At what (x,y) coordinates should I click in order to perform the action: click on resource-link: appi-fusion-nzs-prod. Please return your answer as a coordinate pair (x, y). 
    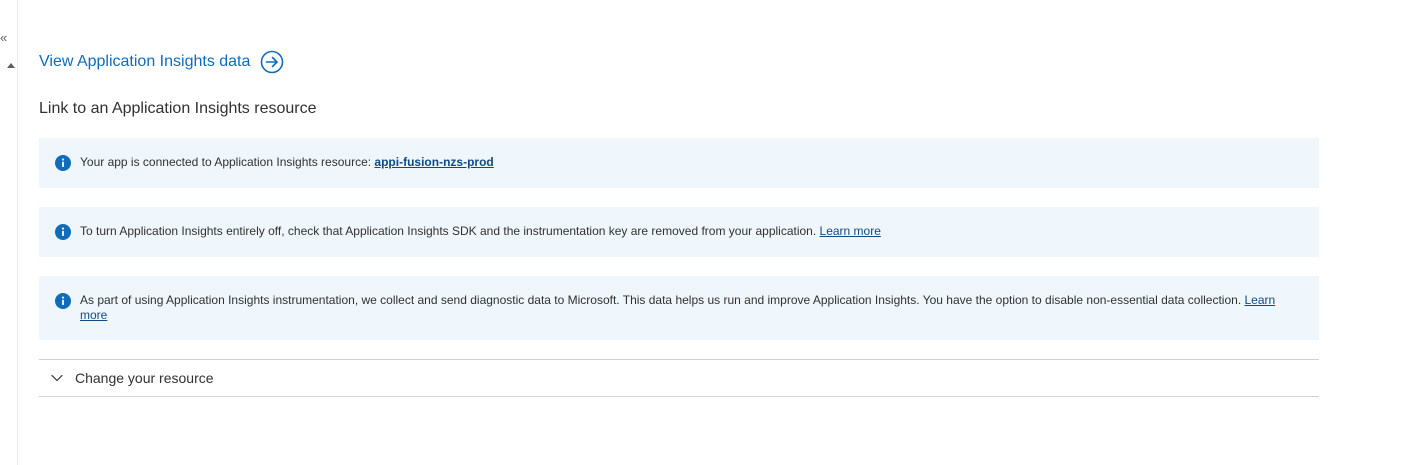
    Looking at the image, I should click on (433, 162).